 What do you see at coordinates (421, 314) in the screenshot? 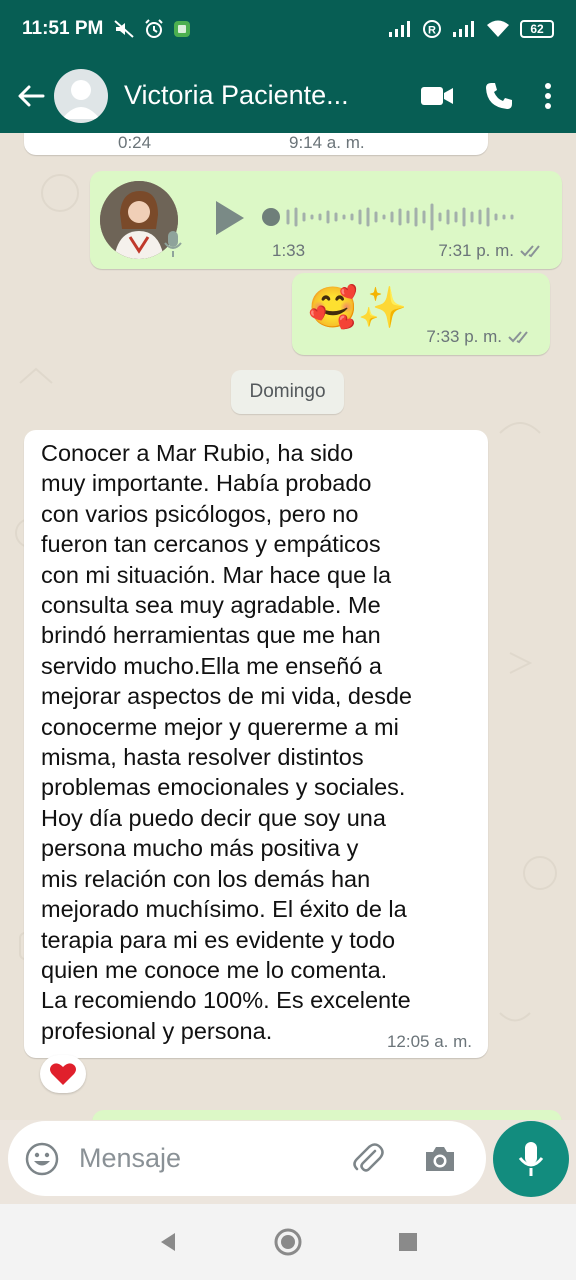
I see `emoji-message: 🥰✨ 7:33 p. m.` at bounding box center [421, 314].